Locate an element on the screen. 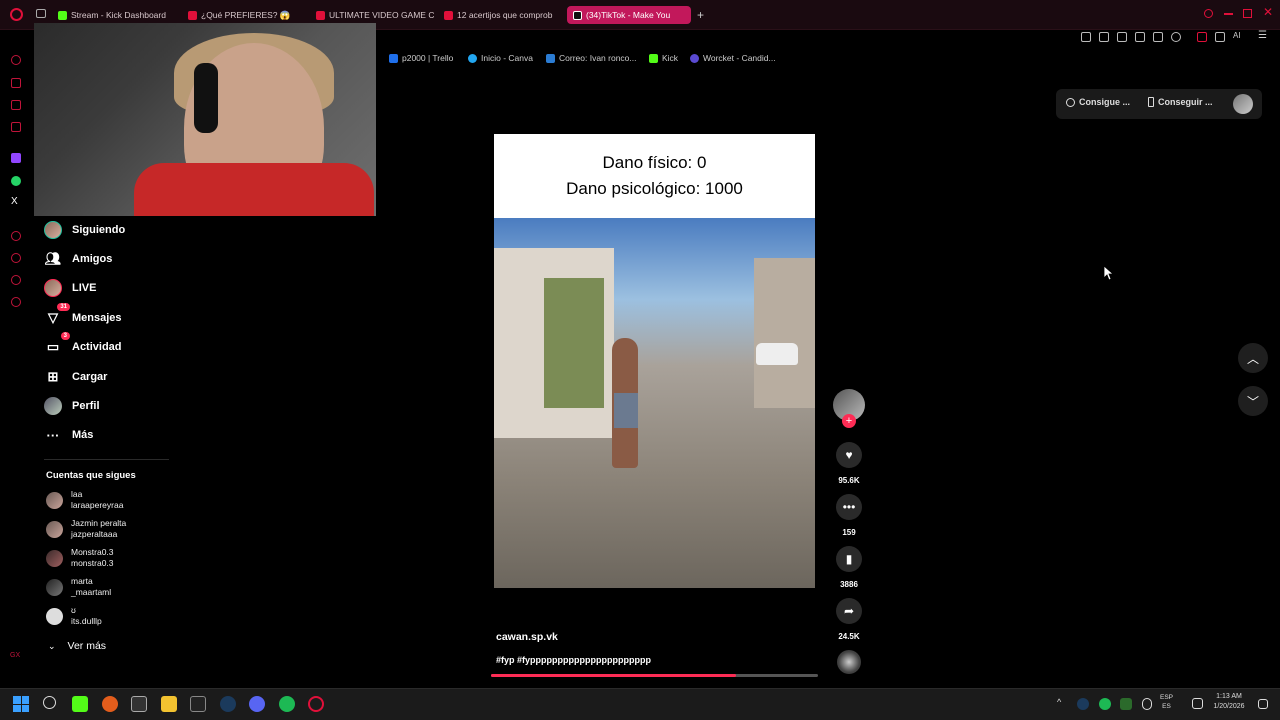 This screenshot has width=1280, height=720. following-account: Monstra0.3 monstra0.3 is located at coordinates (80, 558).